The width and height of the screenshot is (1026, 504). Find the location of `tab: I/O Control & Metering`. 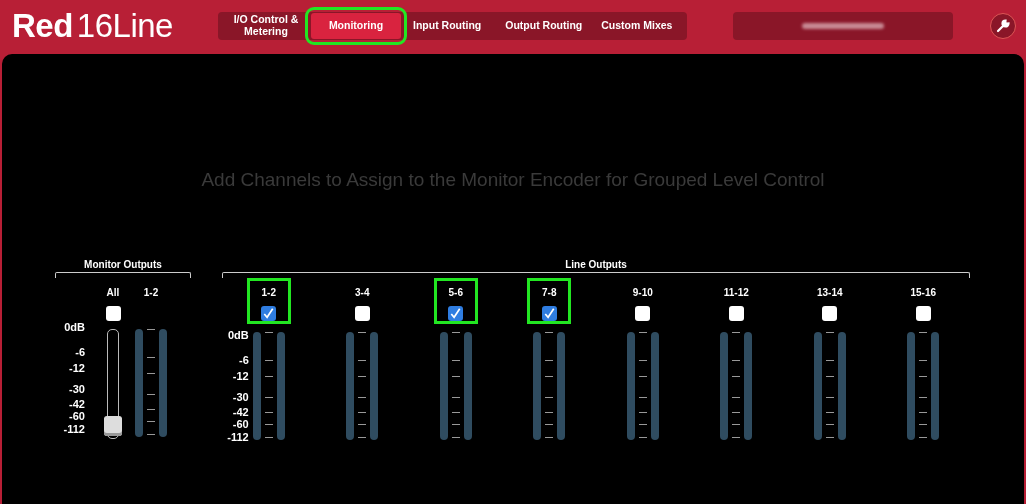

tab: I/O Control & Metering is located at coordinates (266, 26).